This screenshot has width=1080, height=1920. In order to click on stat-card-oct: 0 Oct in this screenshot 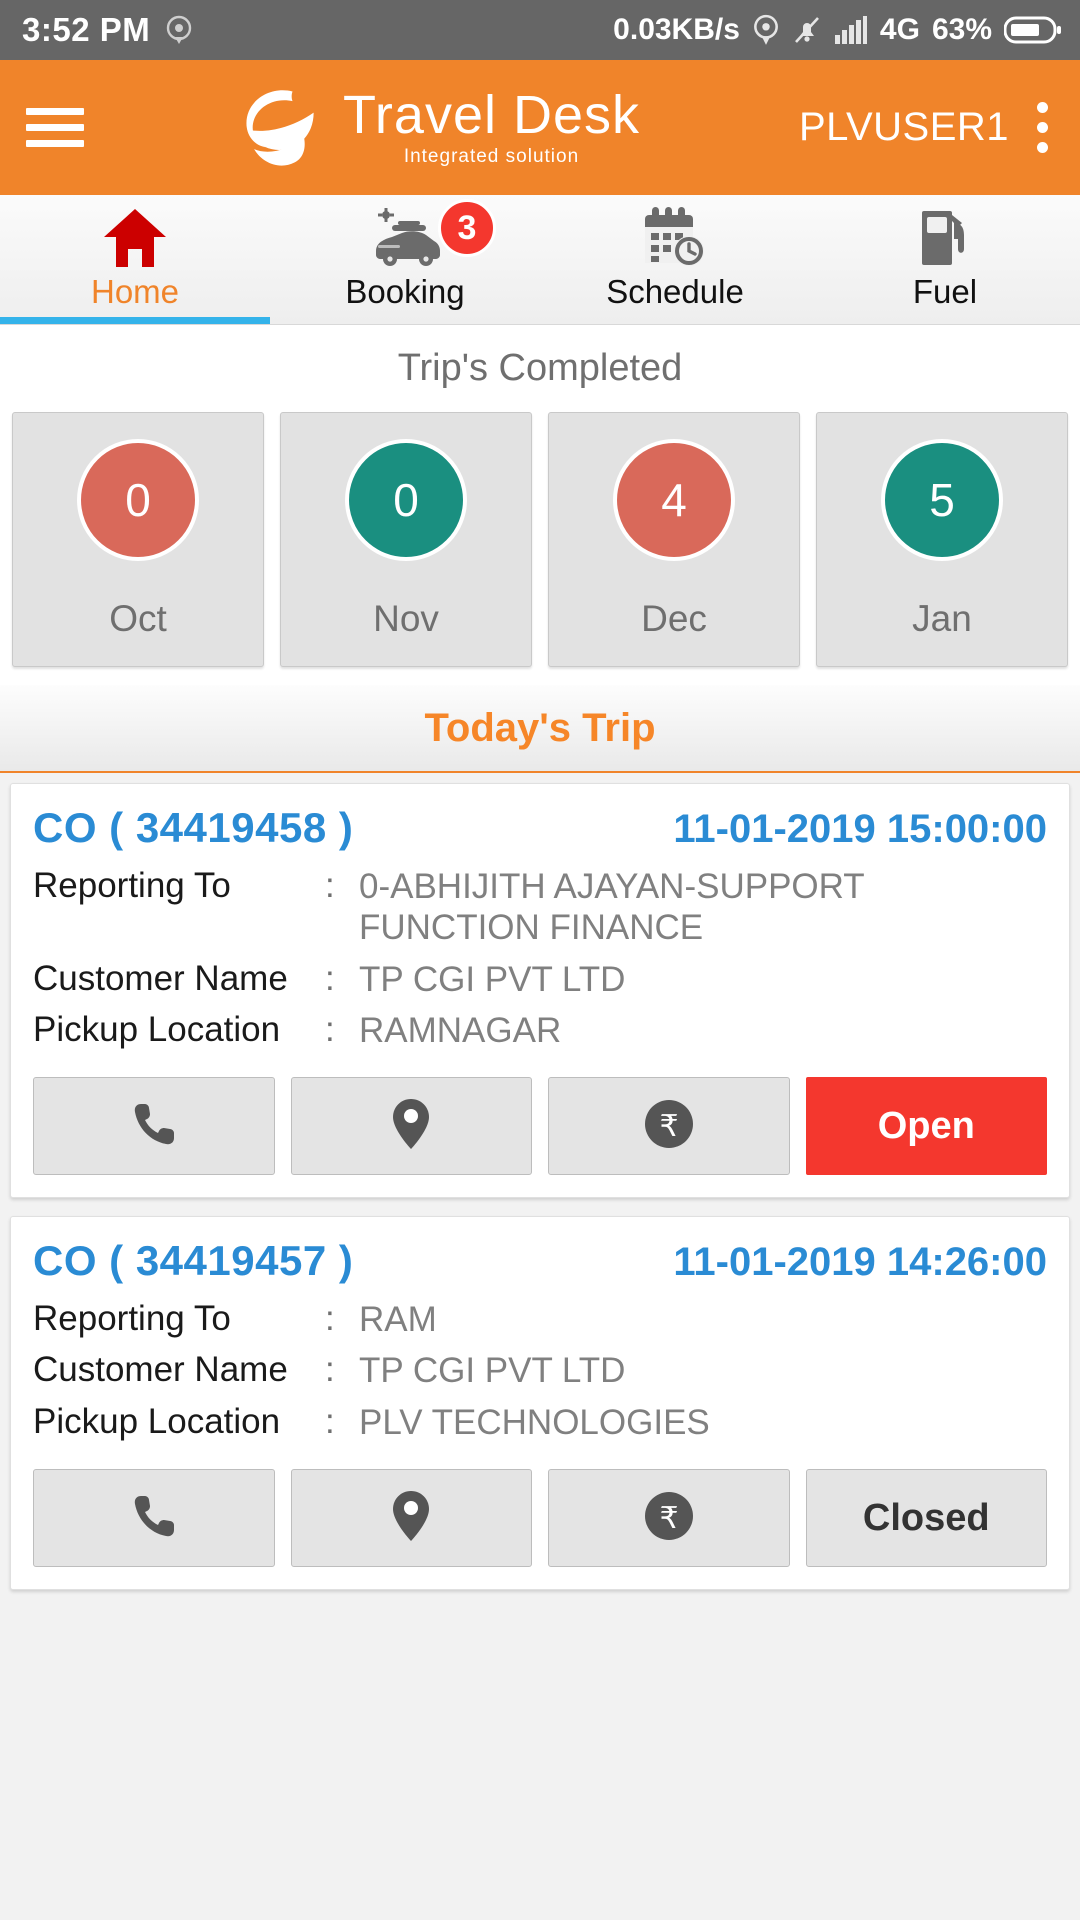, I will do `click(138, 539)`.